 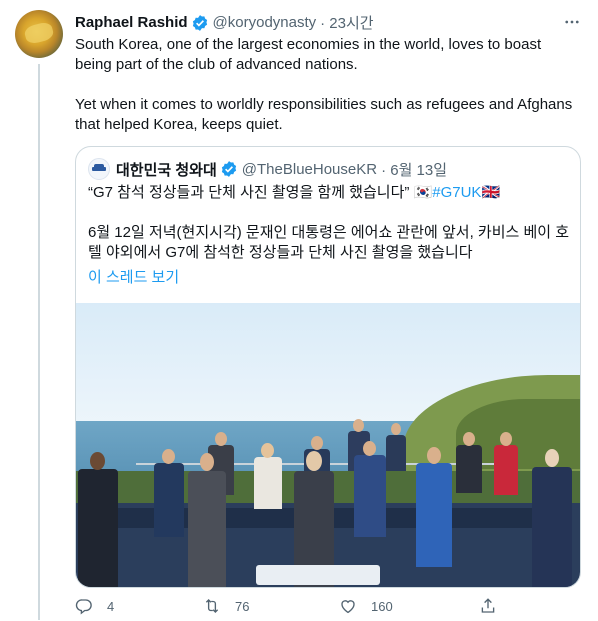 I want to click on author-name: Raphael Rashid, so click(x=131, y=22).